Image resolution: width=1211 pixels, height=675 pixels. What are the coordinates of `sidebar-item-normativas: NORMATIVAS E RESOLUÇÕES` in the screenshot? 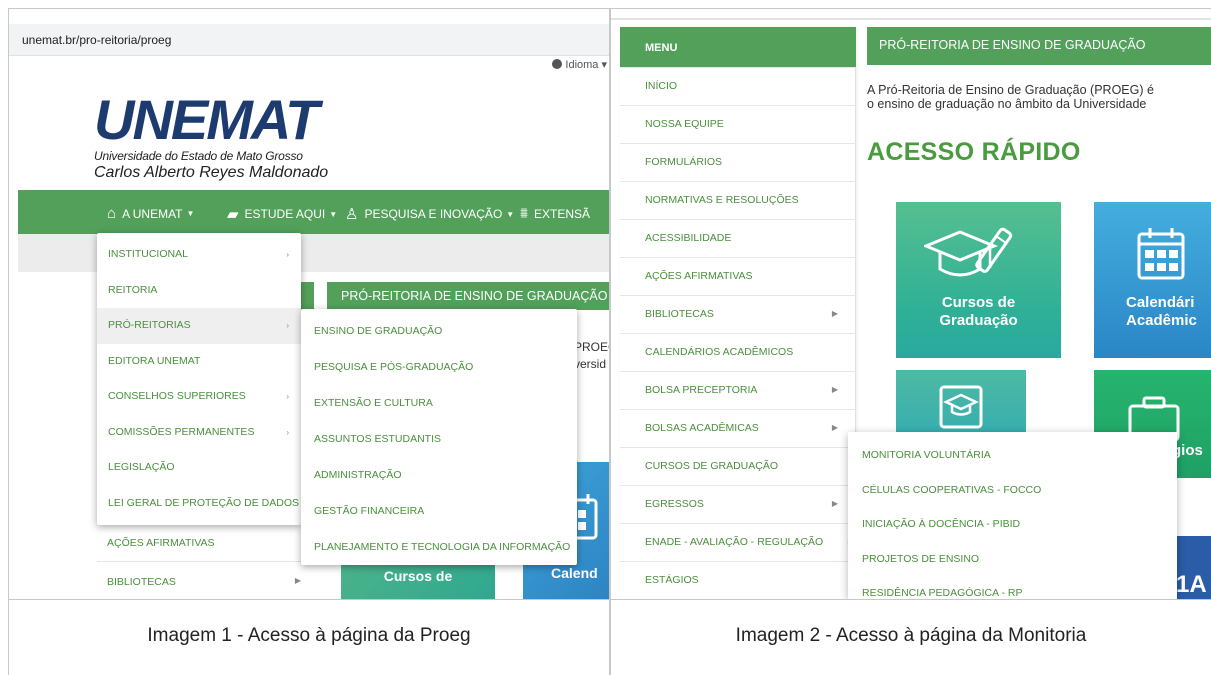 It's located at (738, 200).